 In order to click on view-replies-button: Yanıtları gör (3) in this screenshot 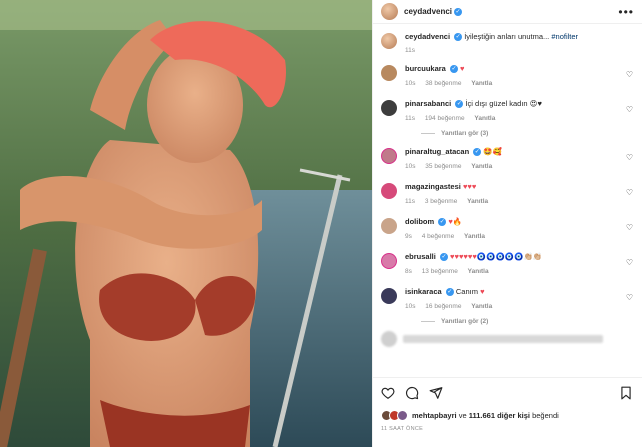, I will do `click(528, 133)`.